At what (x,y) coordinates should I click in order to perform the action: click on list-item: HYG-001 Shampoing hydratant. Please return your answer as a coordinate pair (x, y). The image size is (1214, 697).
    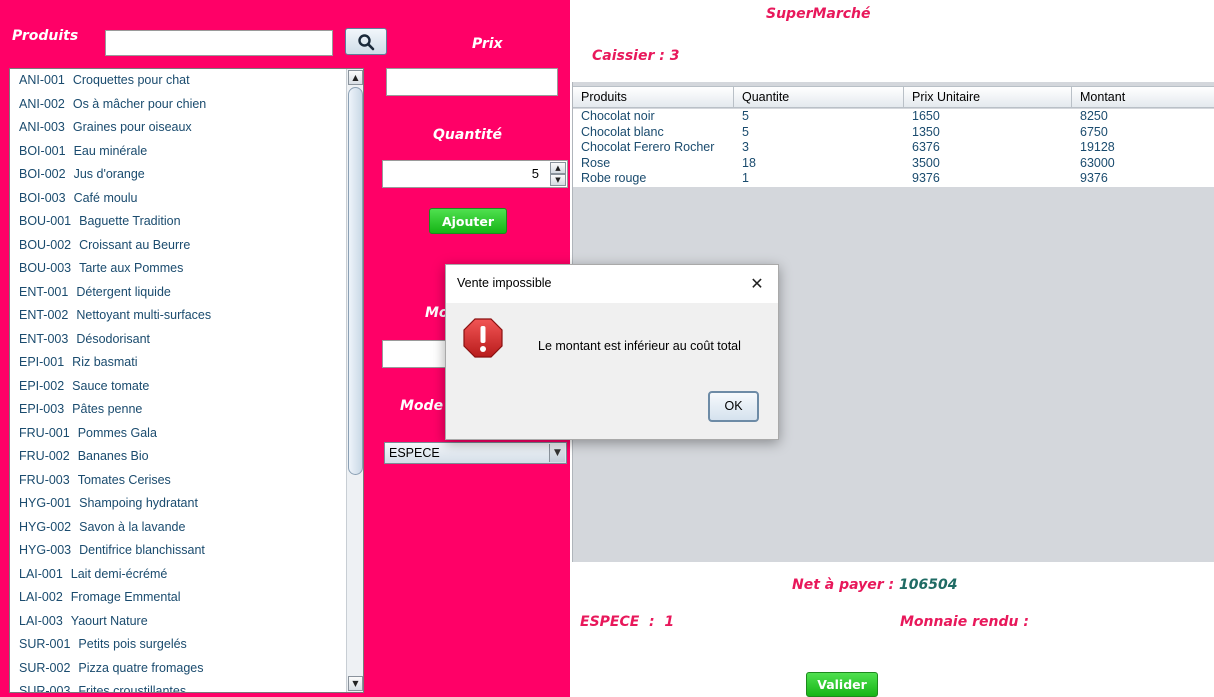
    Looking at the image, I should click on (178, 504).